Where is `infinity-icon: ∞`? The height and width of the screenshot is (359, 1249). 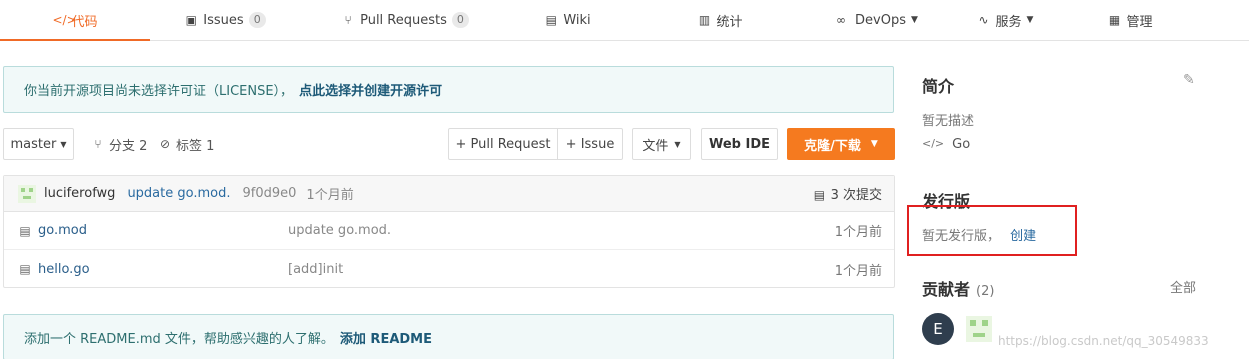
infinity-icon: ∞ is located at coordinates (841, 20).